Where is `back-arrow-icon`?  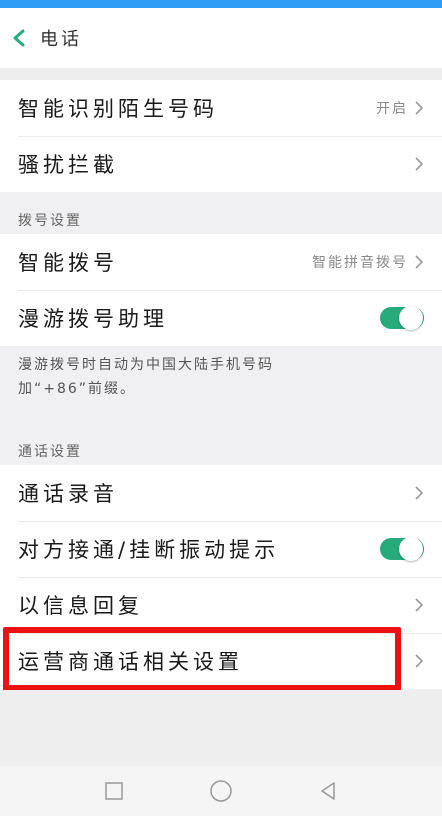 back-arrow-icon is located at coordinates (20, 38).